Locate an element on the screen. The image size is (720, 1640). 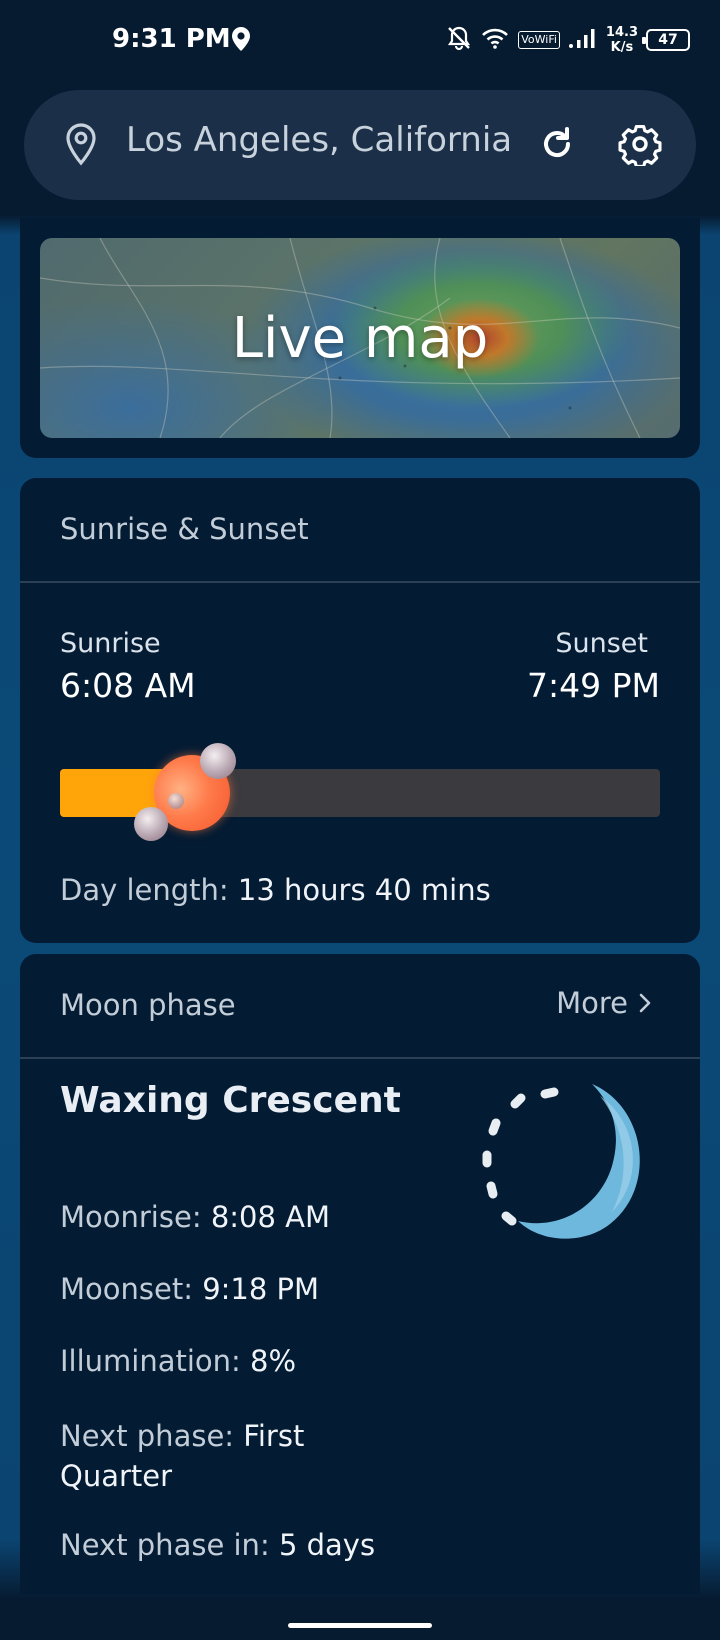
illumination-label: Illumination: is located at coordinates (150, 1361).